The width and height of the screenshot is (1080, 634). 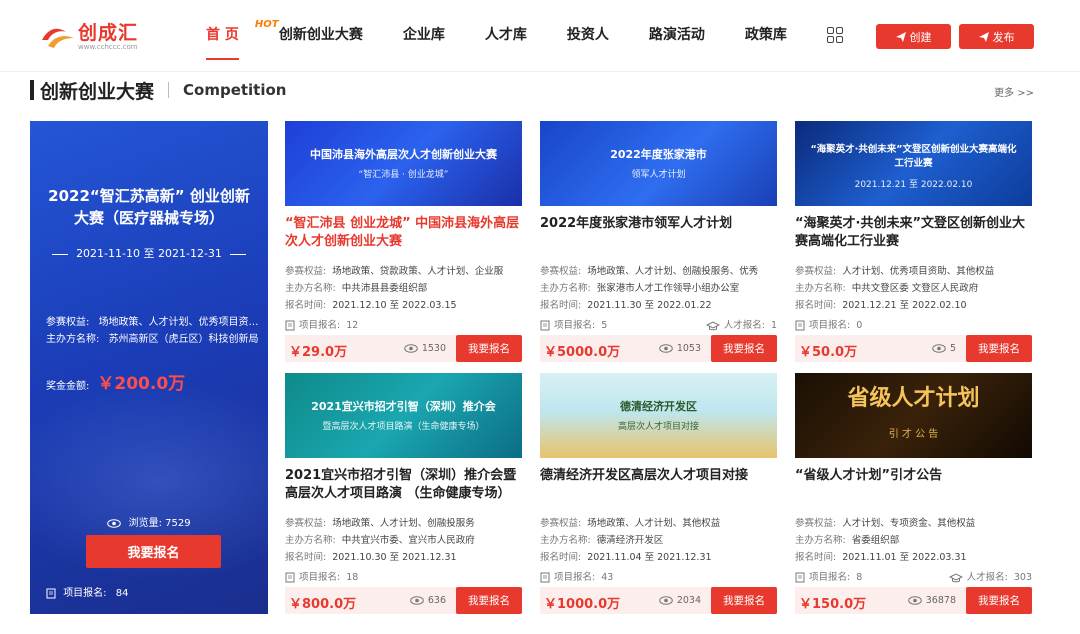 What do you see at coordinates (773, 325) in the screenshot?
I see `talent-signup-value: 1` at bounding box center [773, 325].